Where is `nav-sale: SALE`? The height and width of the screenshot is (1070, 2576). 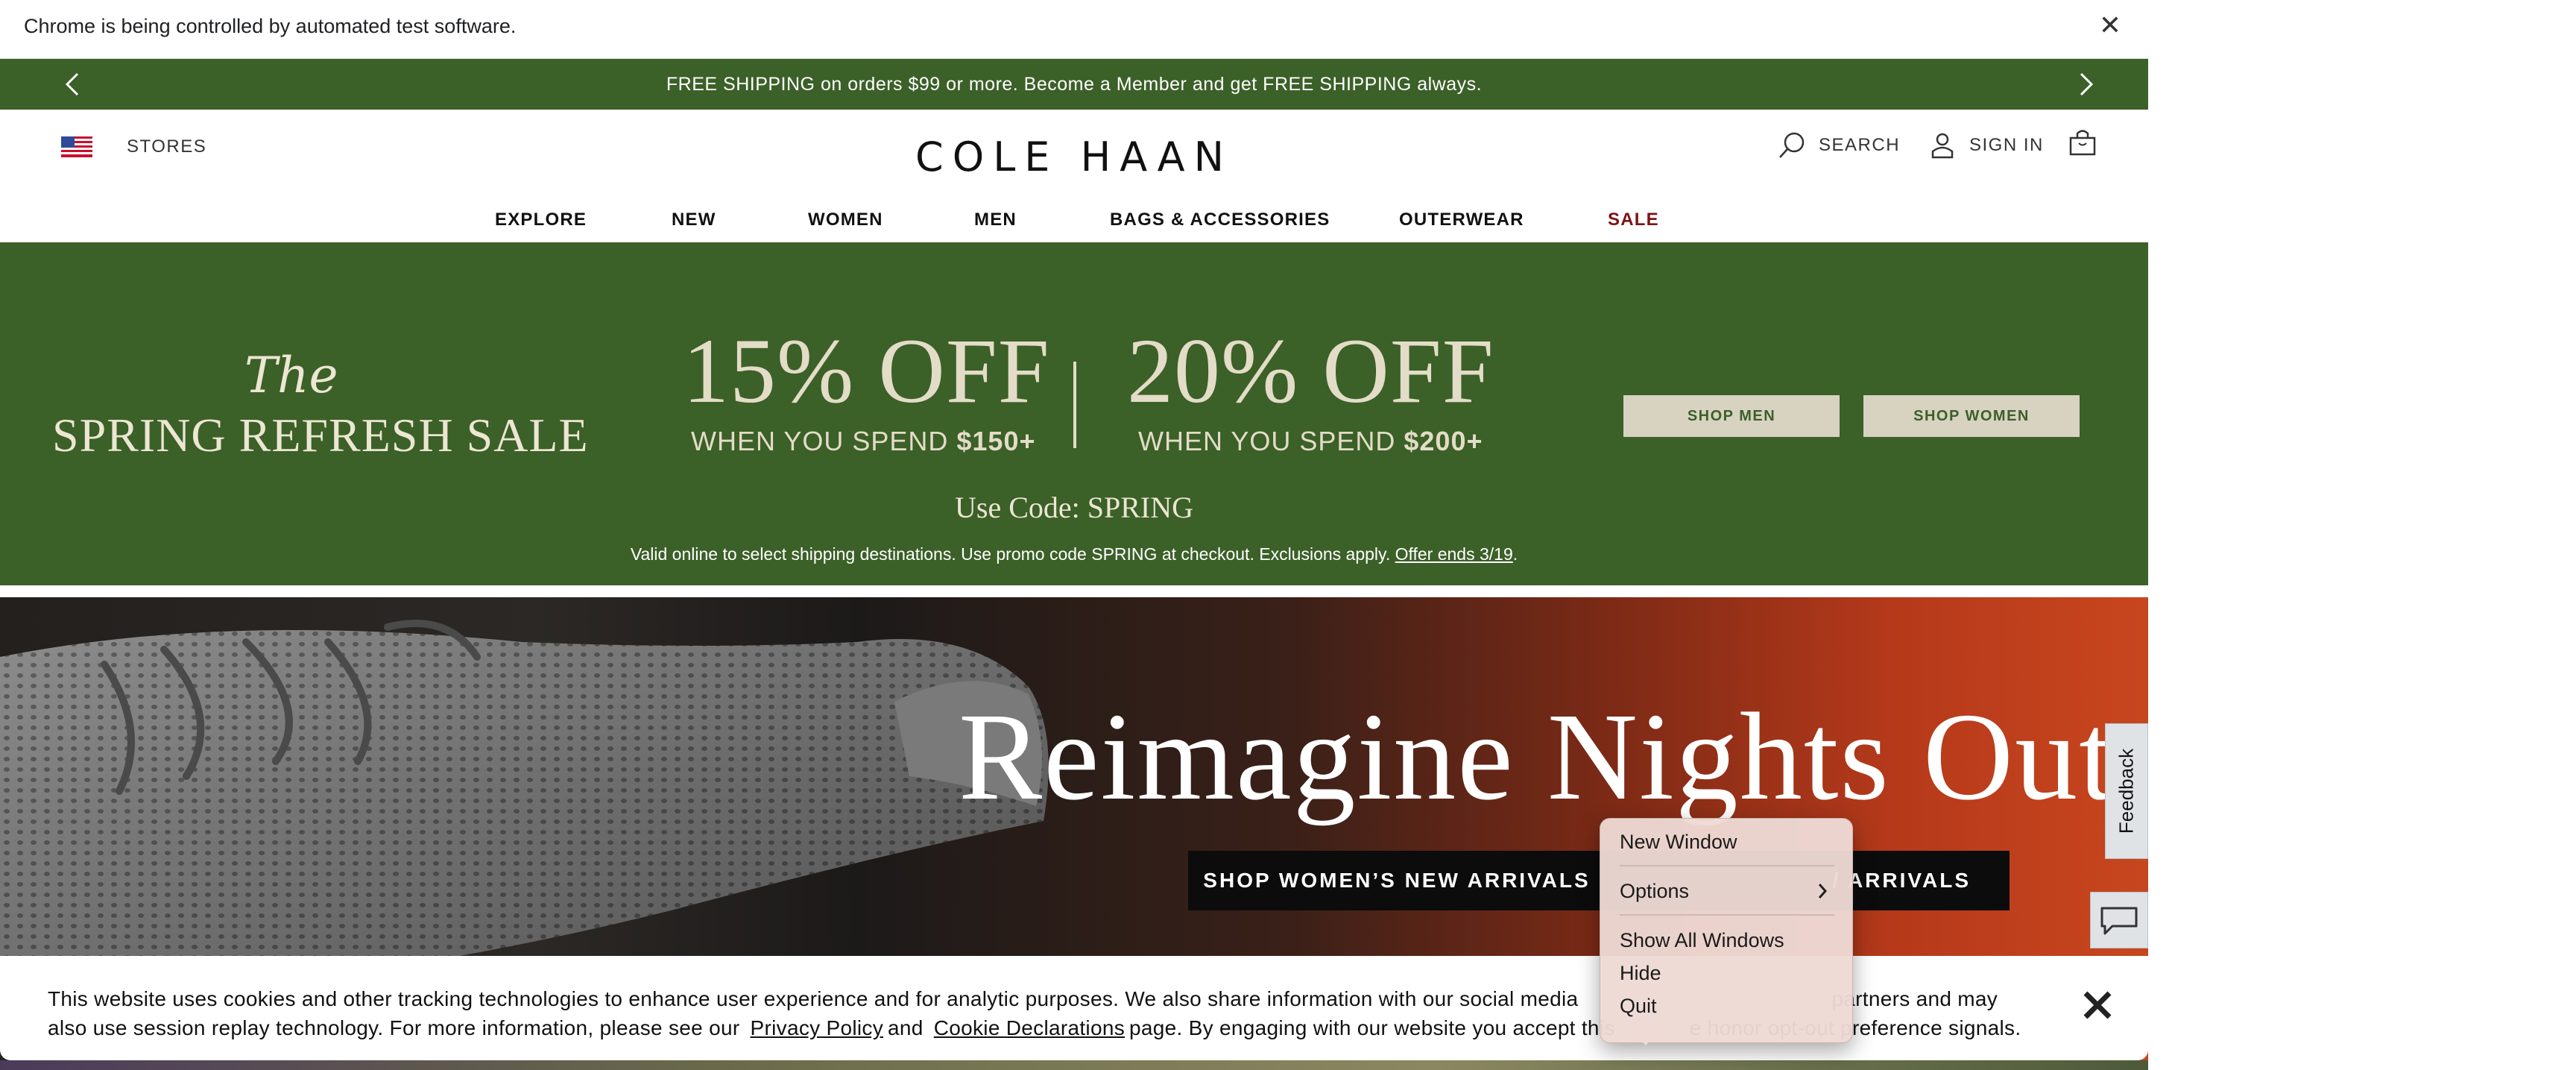
nav-sale: SALE is located at coordinates (1633, 220).